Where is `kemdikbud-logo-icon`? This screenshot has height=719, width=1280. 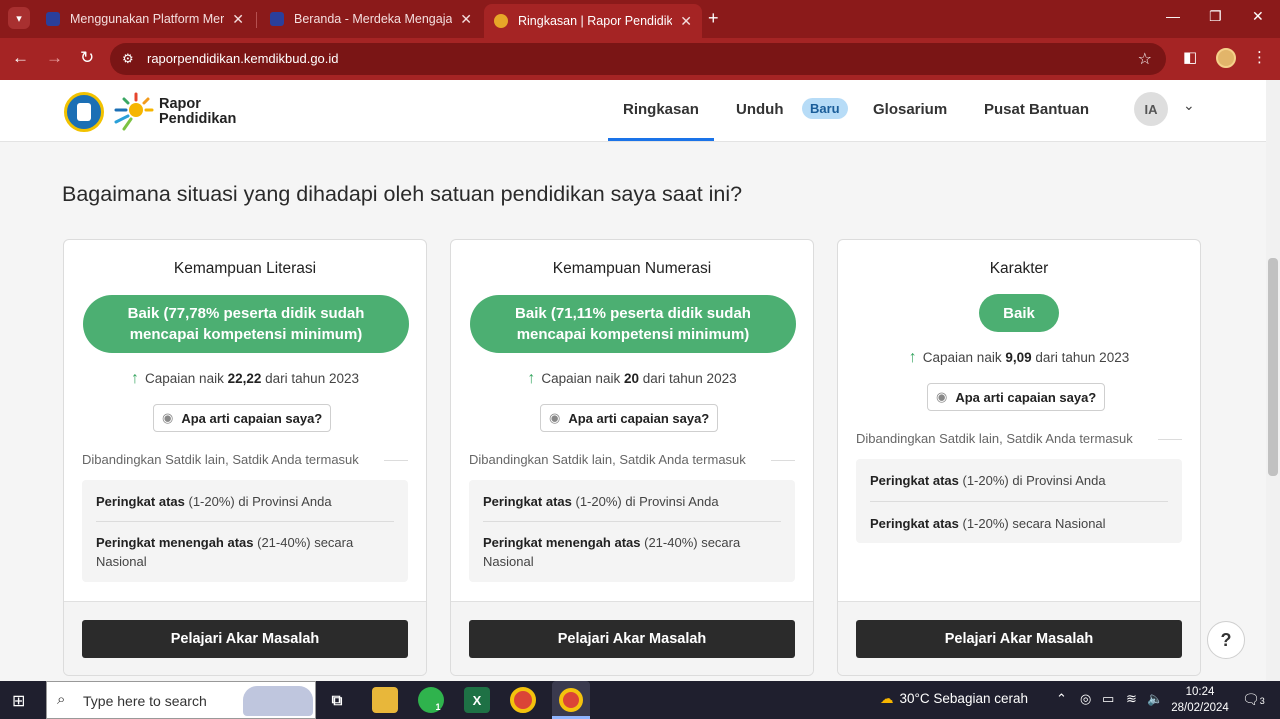
kemdikbud-logo-icon is located at coordinates (84, 112).